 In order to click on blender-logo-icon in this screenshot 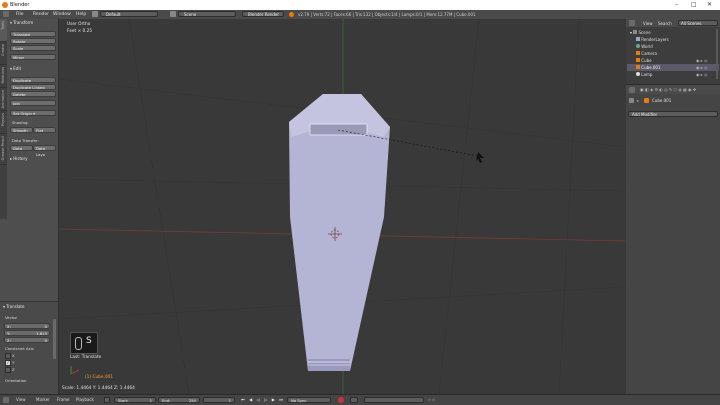, I will do `click(5, 5)`.